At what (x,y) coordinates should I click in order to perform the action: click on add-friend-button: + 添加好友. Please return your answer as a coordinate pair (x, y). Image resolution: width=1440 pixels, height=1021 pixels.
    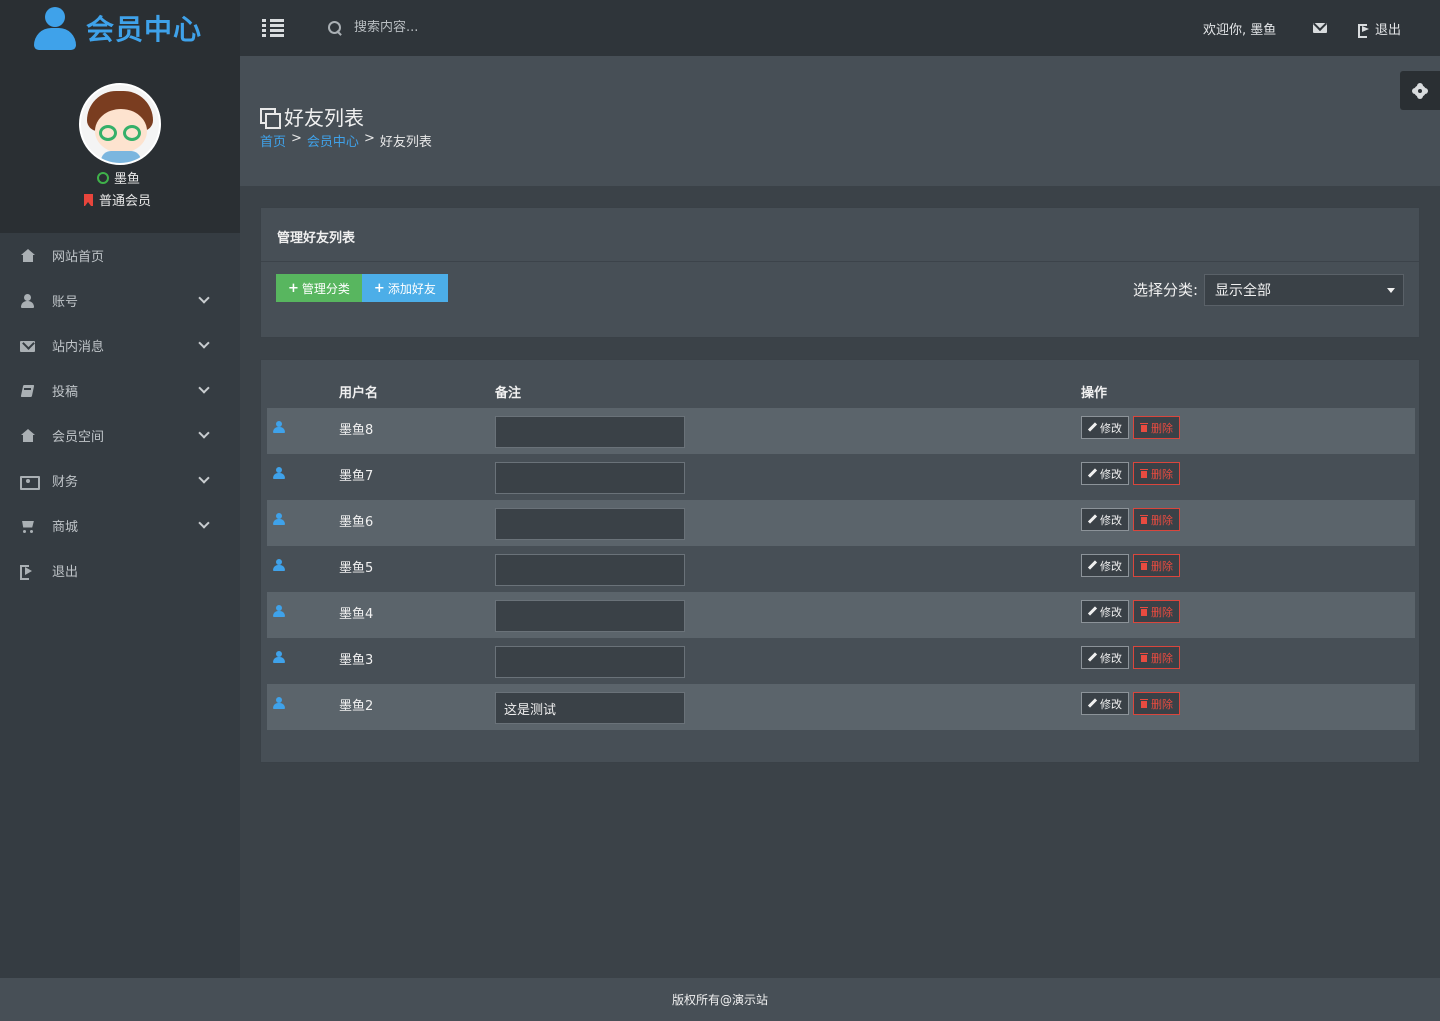
    Looking at the image, I should click on (404, 288).